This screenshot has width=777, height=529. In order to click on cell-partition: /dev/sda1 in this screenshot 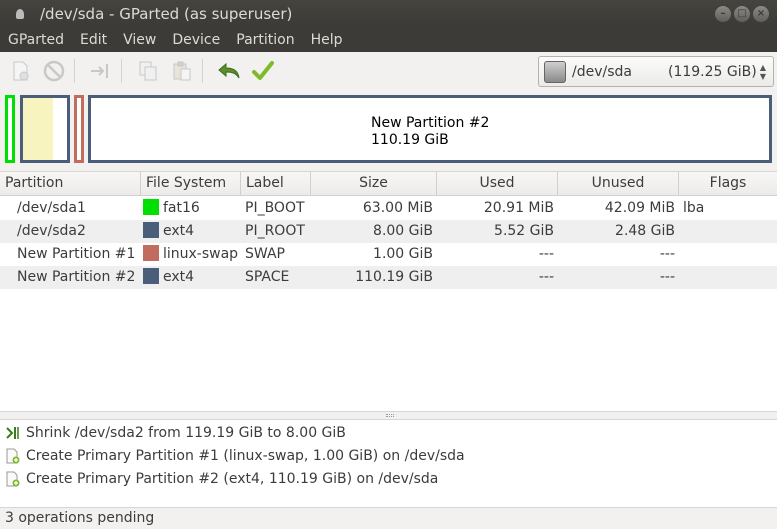, I will do `click(51, 208)`.